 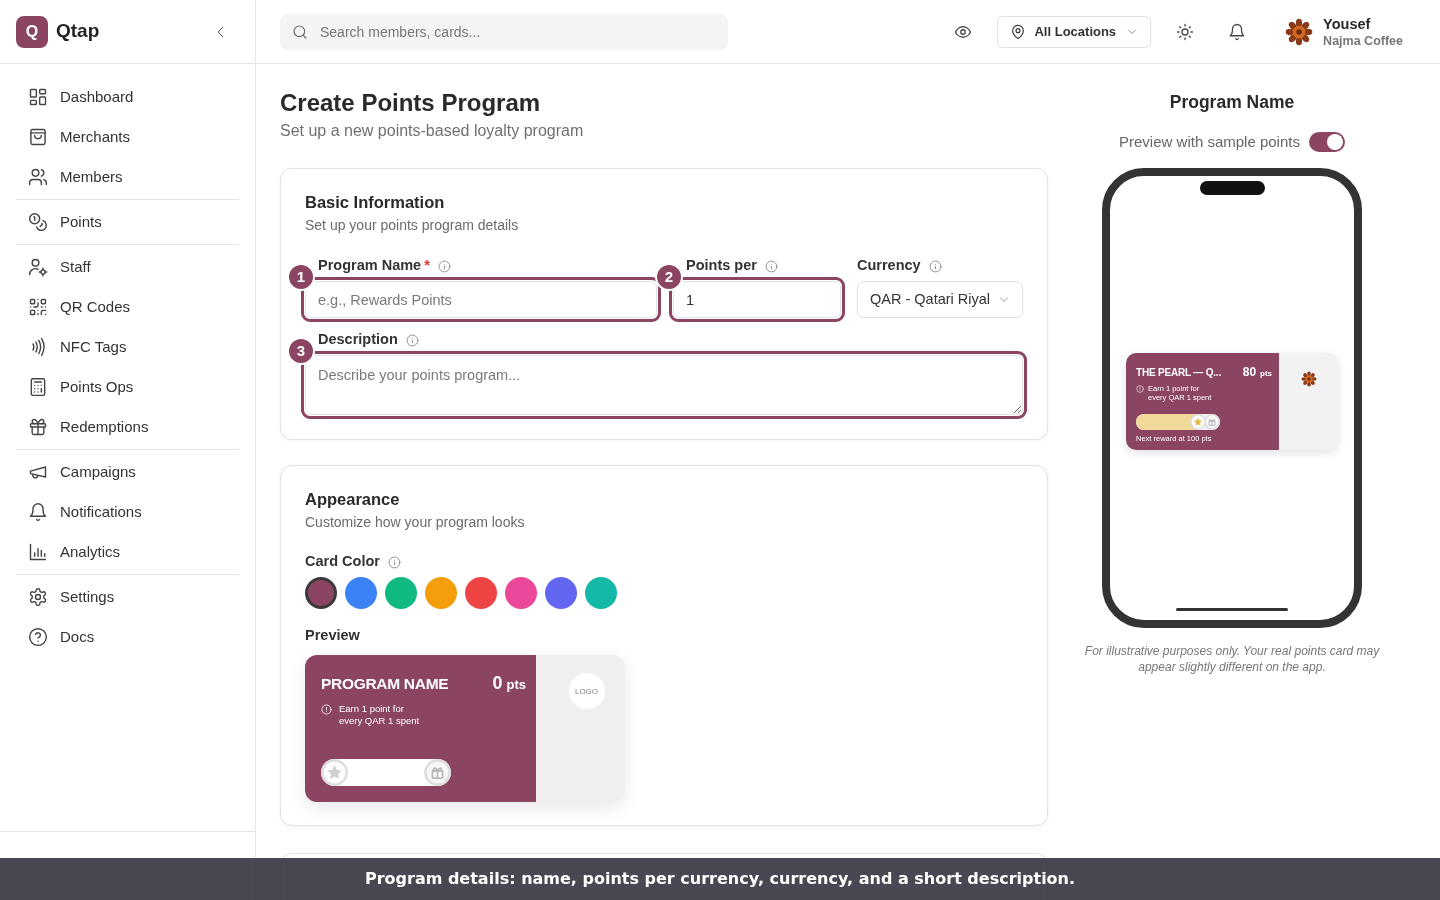 What do you see at coordinates (889, 266) in the screenshot?
I see `field-label: Currency` at bounding box center [889, 266].